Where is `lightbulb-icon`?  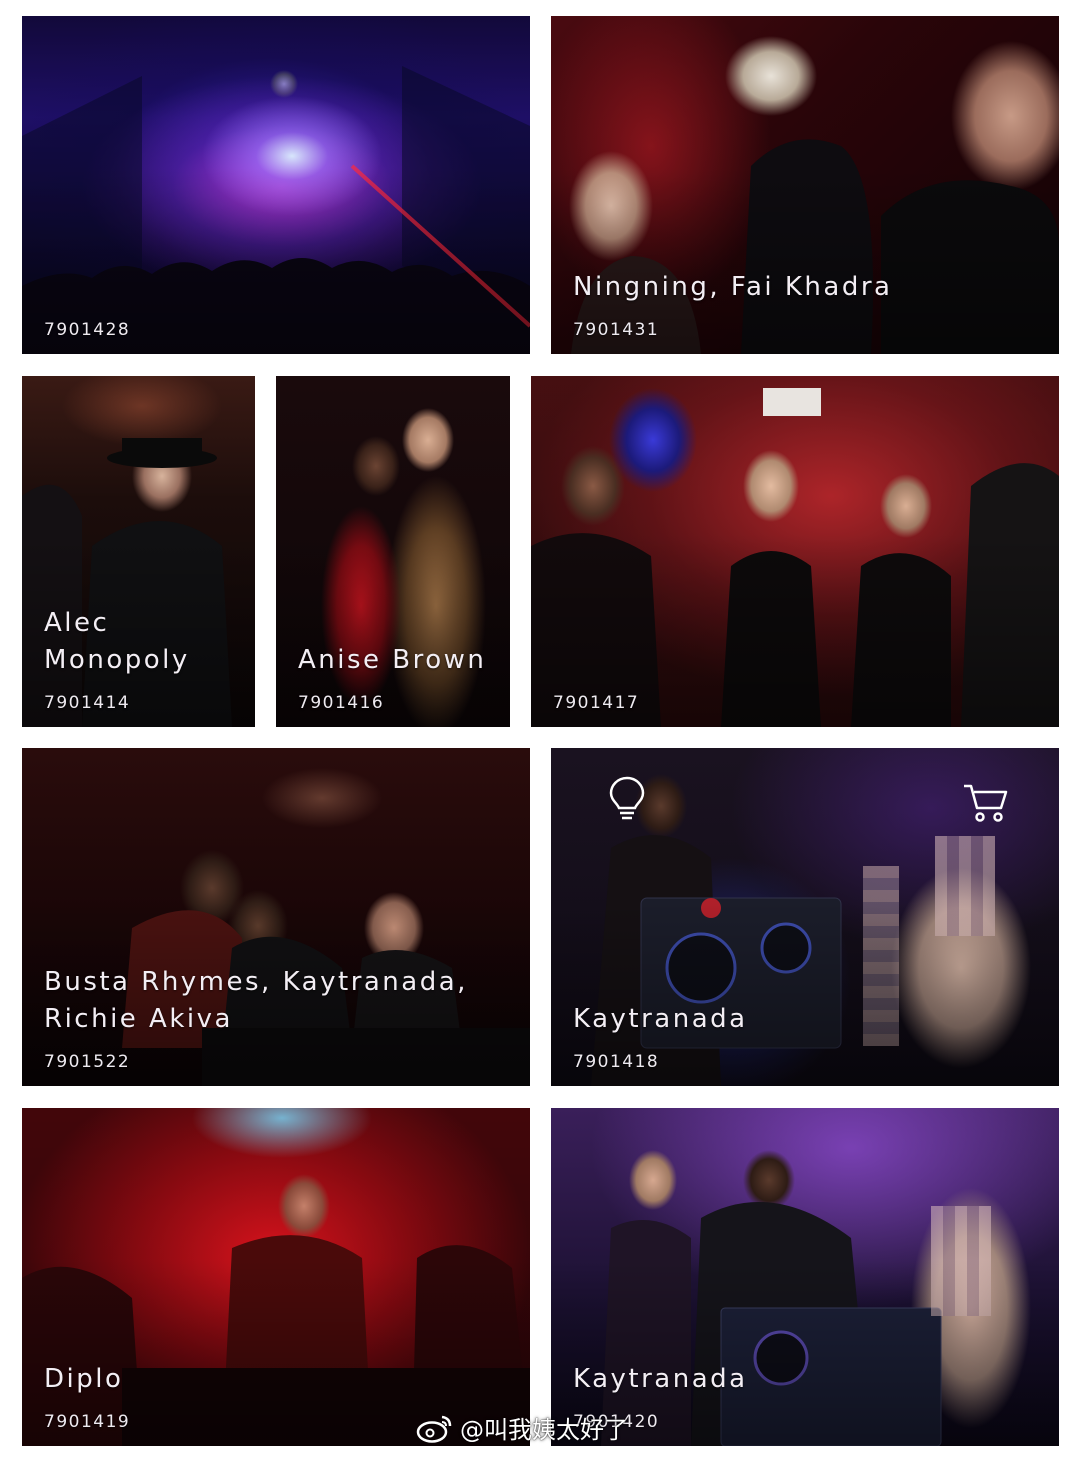
lightbulb-icon is located at coordinates (627, 798).